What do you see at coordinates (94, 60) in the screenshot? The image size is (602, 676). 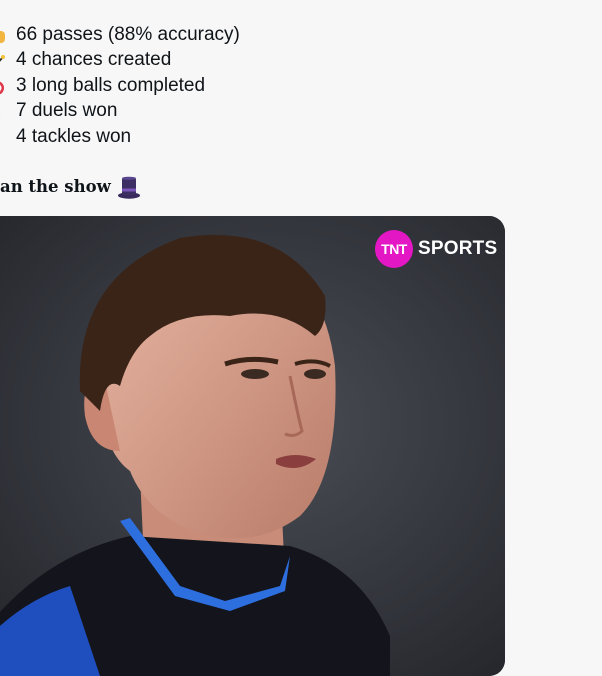 I see `stat-text: 4 chances created` at bounding box center [94, 60].